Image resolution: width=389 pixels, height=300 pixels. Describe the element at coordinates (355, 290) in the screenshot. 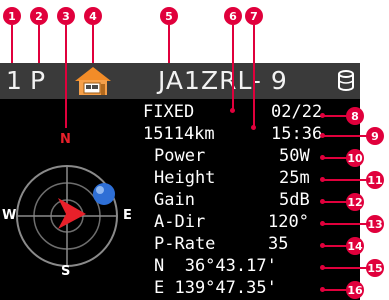

I see `callout-16: 16` at that location.